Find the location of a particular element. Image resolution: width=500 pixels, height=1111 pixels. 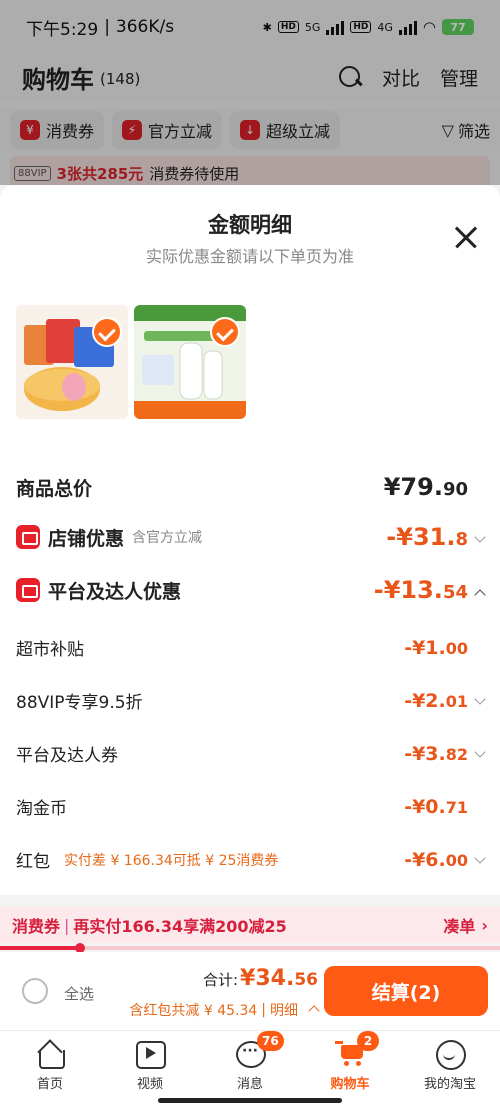

home-indicator is located at coordinates (250, 1100).